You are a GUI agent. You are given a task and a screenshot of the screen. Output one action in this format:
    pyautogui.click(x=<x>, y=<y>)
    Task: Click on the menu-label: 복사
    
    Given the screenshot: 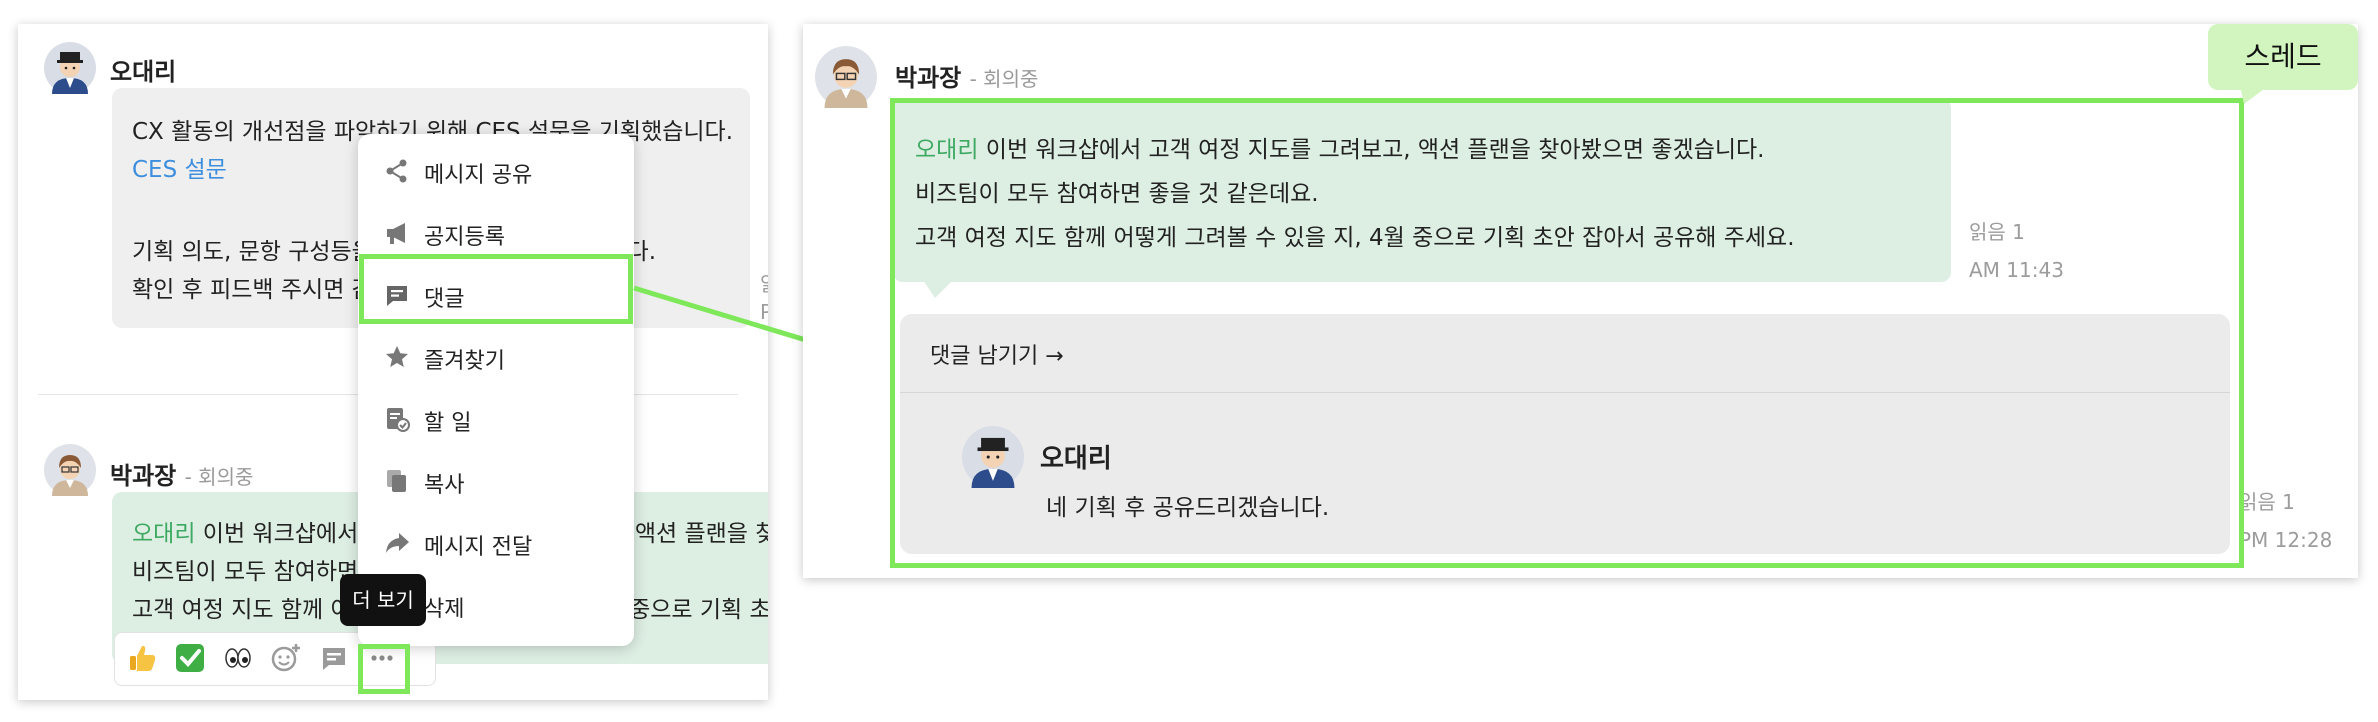 What is the action you would take?
    pyautogui.click(x=444, y=485)
    